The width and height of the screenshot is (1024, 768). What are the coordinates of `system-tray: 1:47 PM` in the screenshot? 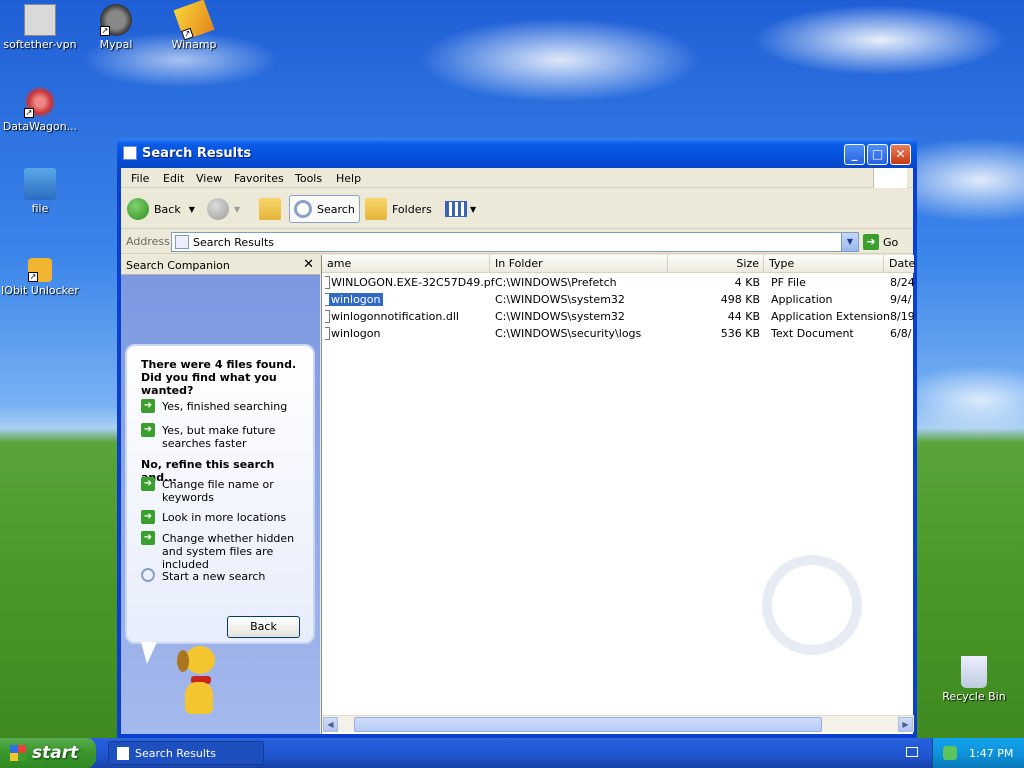 It's located at (978, 753).